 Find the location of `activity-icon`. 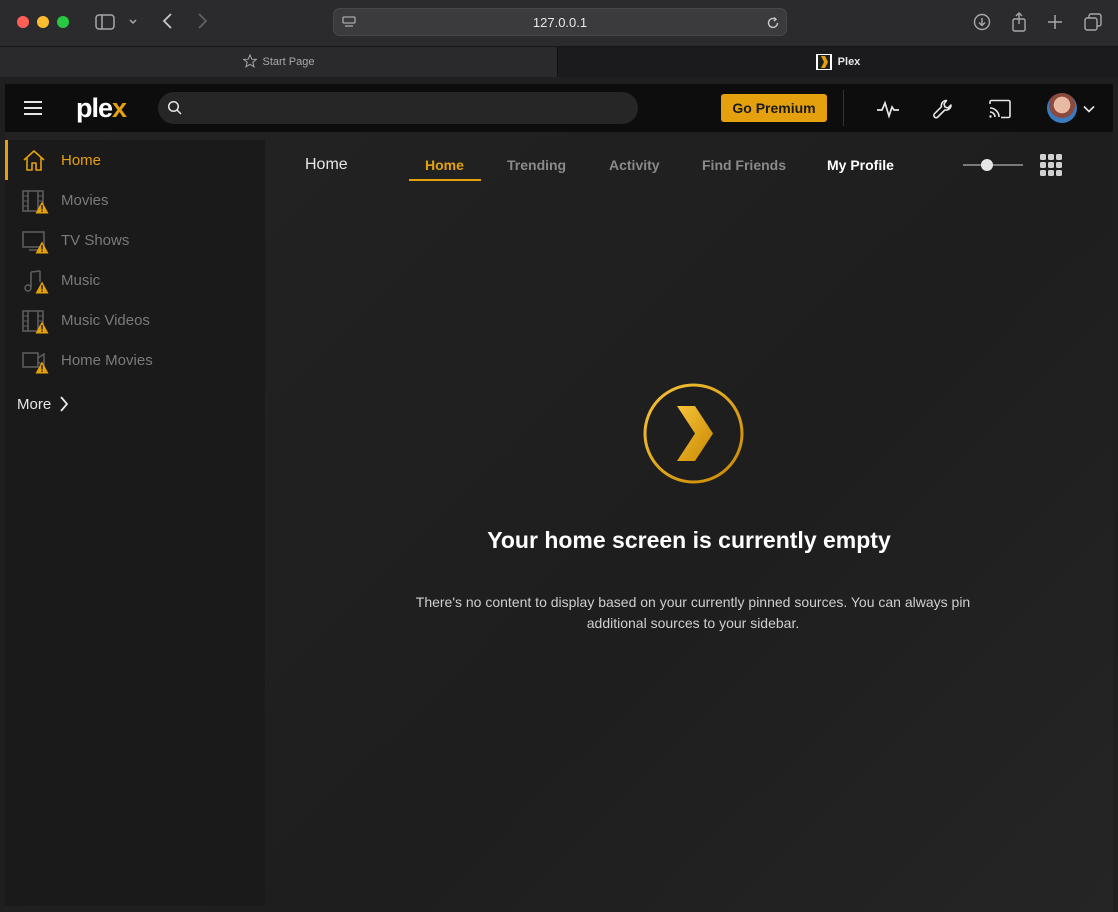

activity-icon is located at coordinates (888, 109).